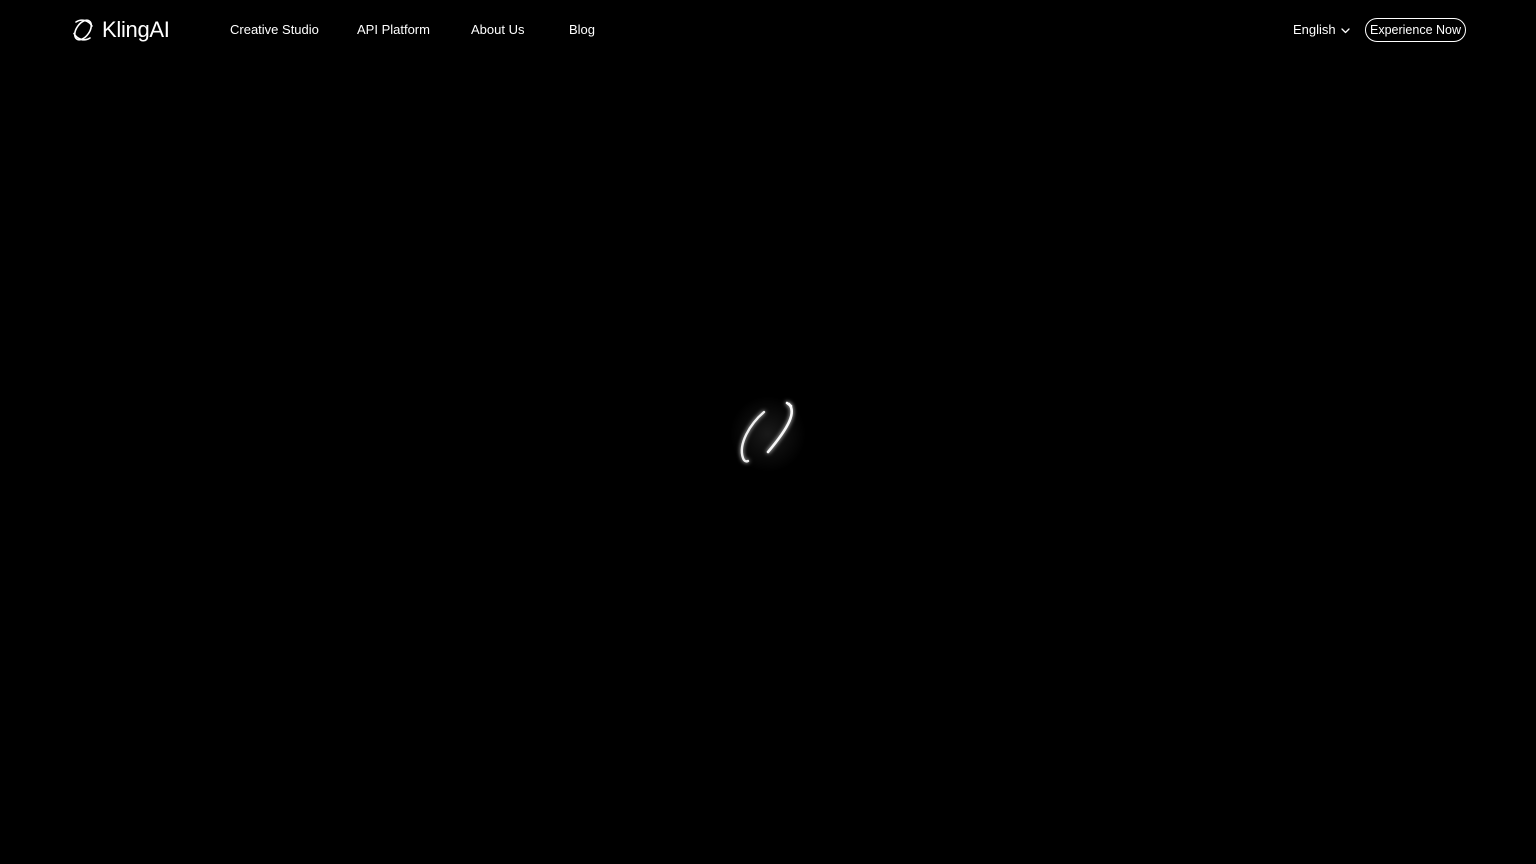  I want to click on kling-logo-icon, so click(83, 30).